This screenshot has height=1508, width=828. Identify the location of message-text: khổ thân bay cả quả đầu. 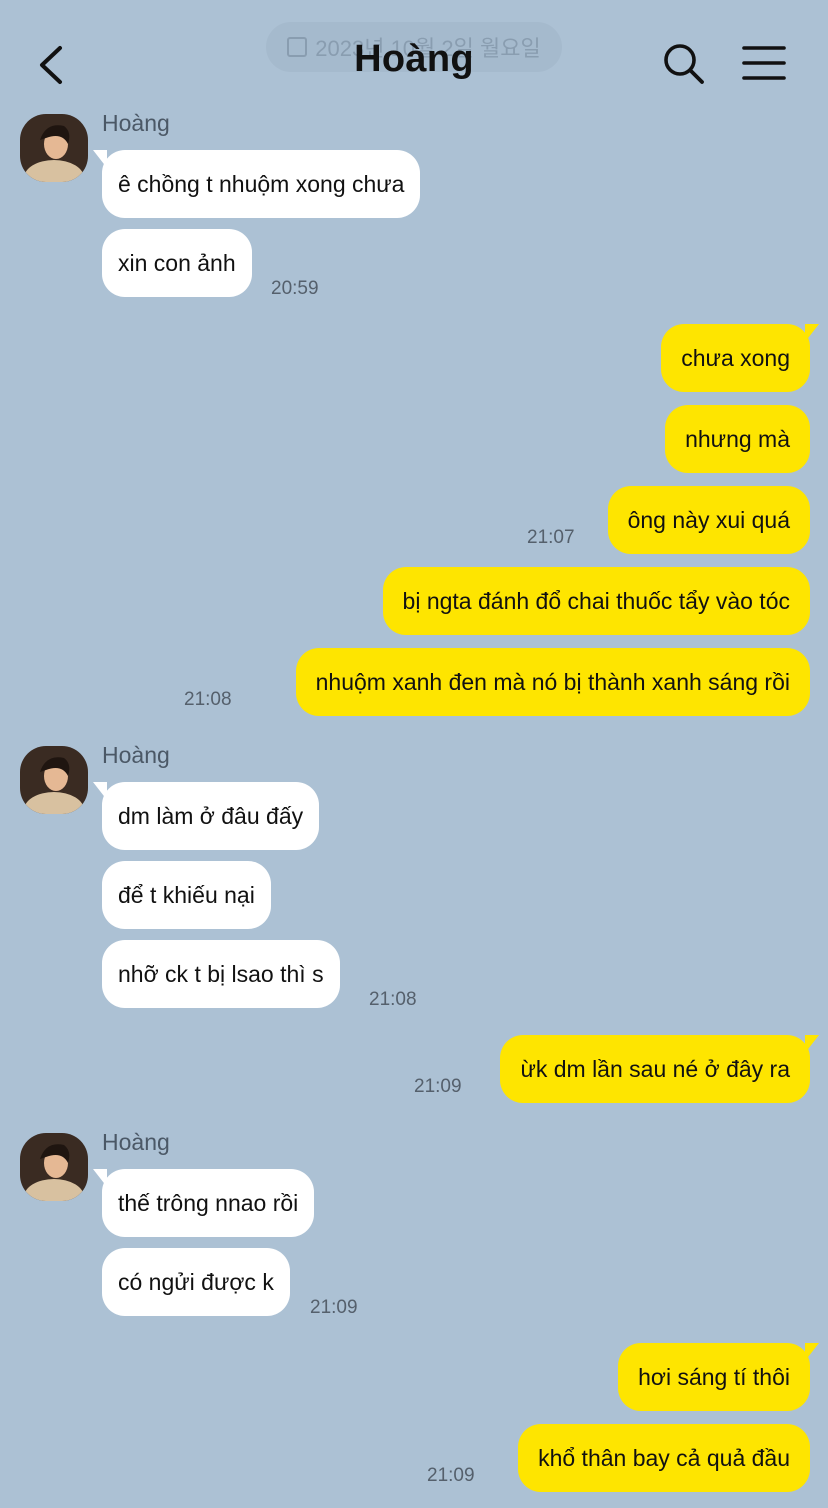
(664, 1457).